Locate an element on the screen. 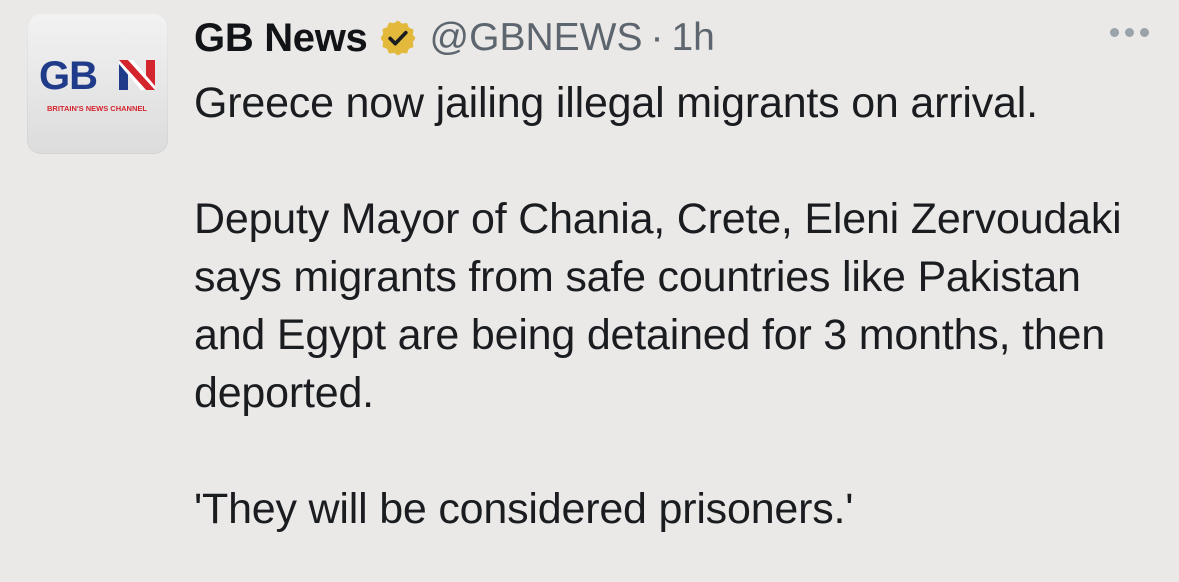 The width and height of the screenshot is (1179, 582). more-options-icon is located at coordinates (1129, 32).